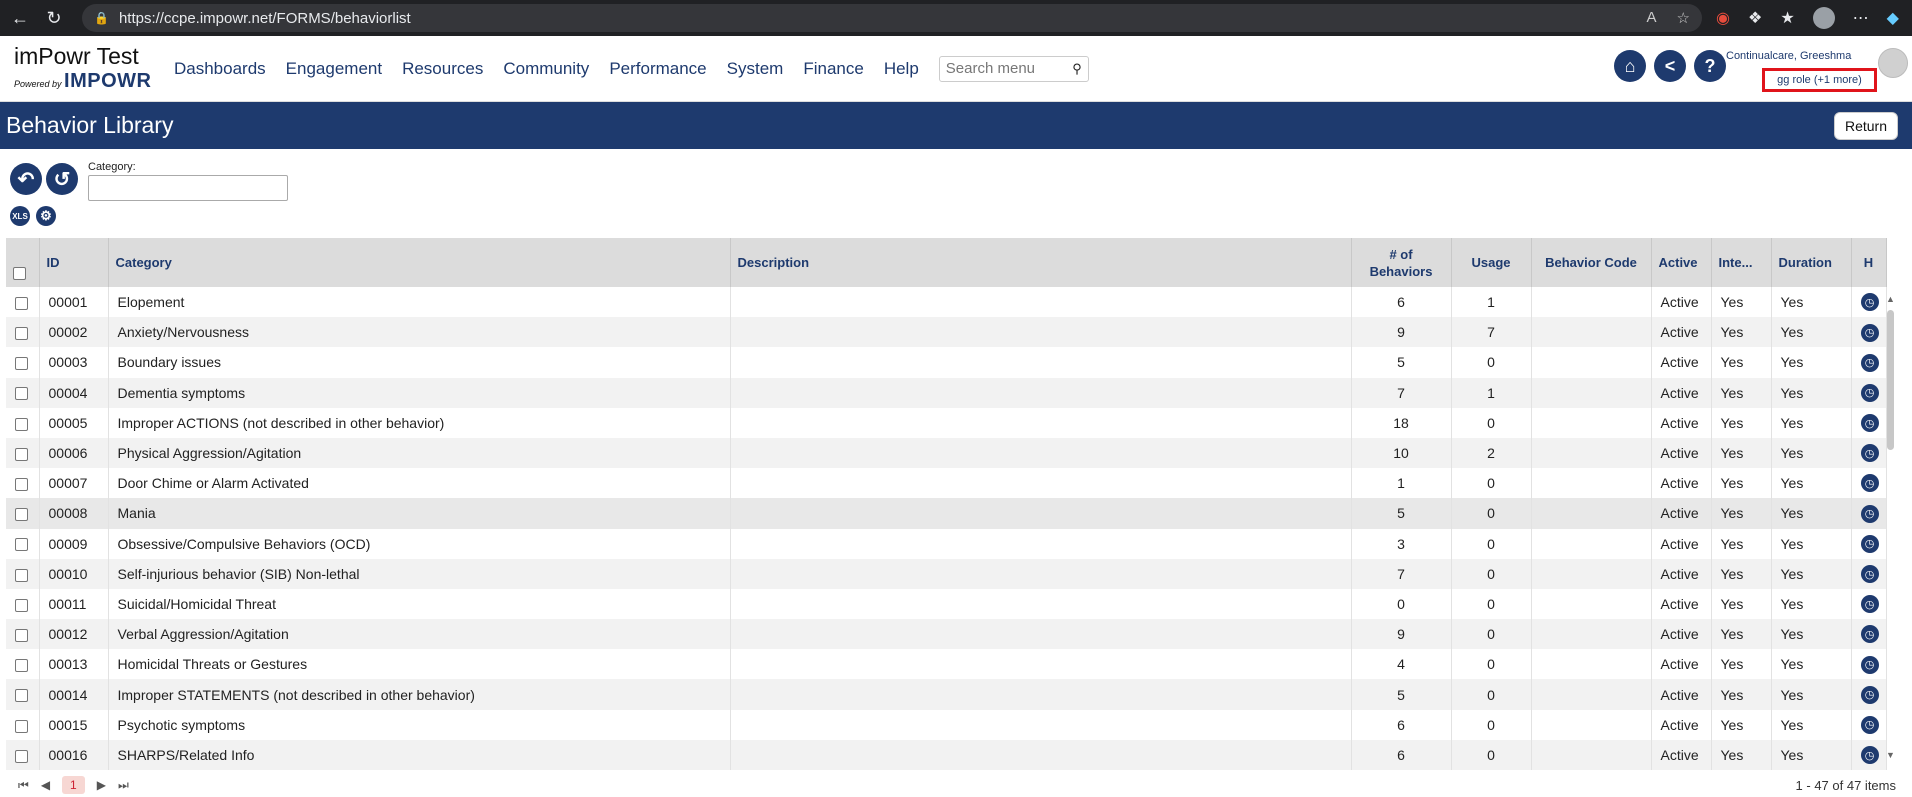  I want to click on col-behavior-code: Behavior Code, so click(1591, 262).